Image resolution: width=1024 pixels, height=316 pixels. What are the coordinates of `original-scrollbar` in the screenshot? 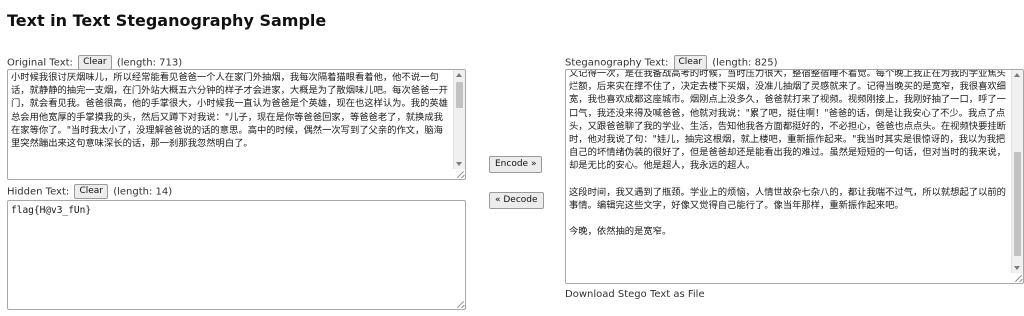 It's located at (459, 119).